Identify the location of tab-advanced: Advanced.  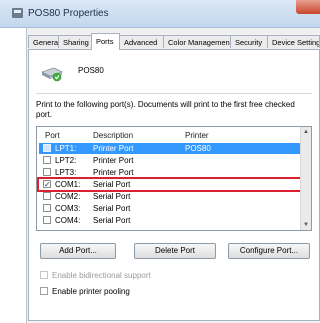
(141, 41).